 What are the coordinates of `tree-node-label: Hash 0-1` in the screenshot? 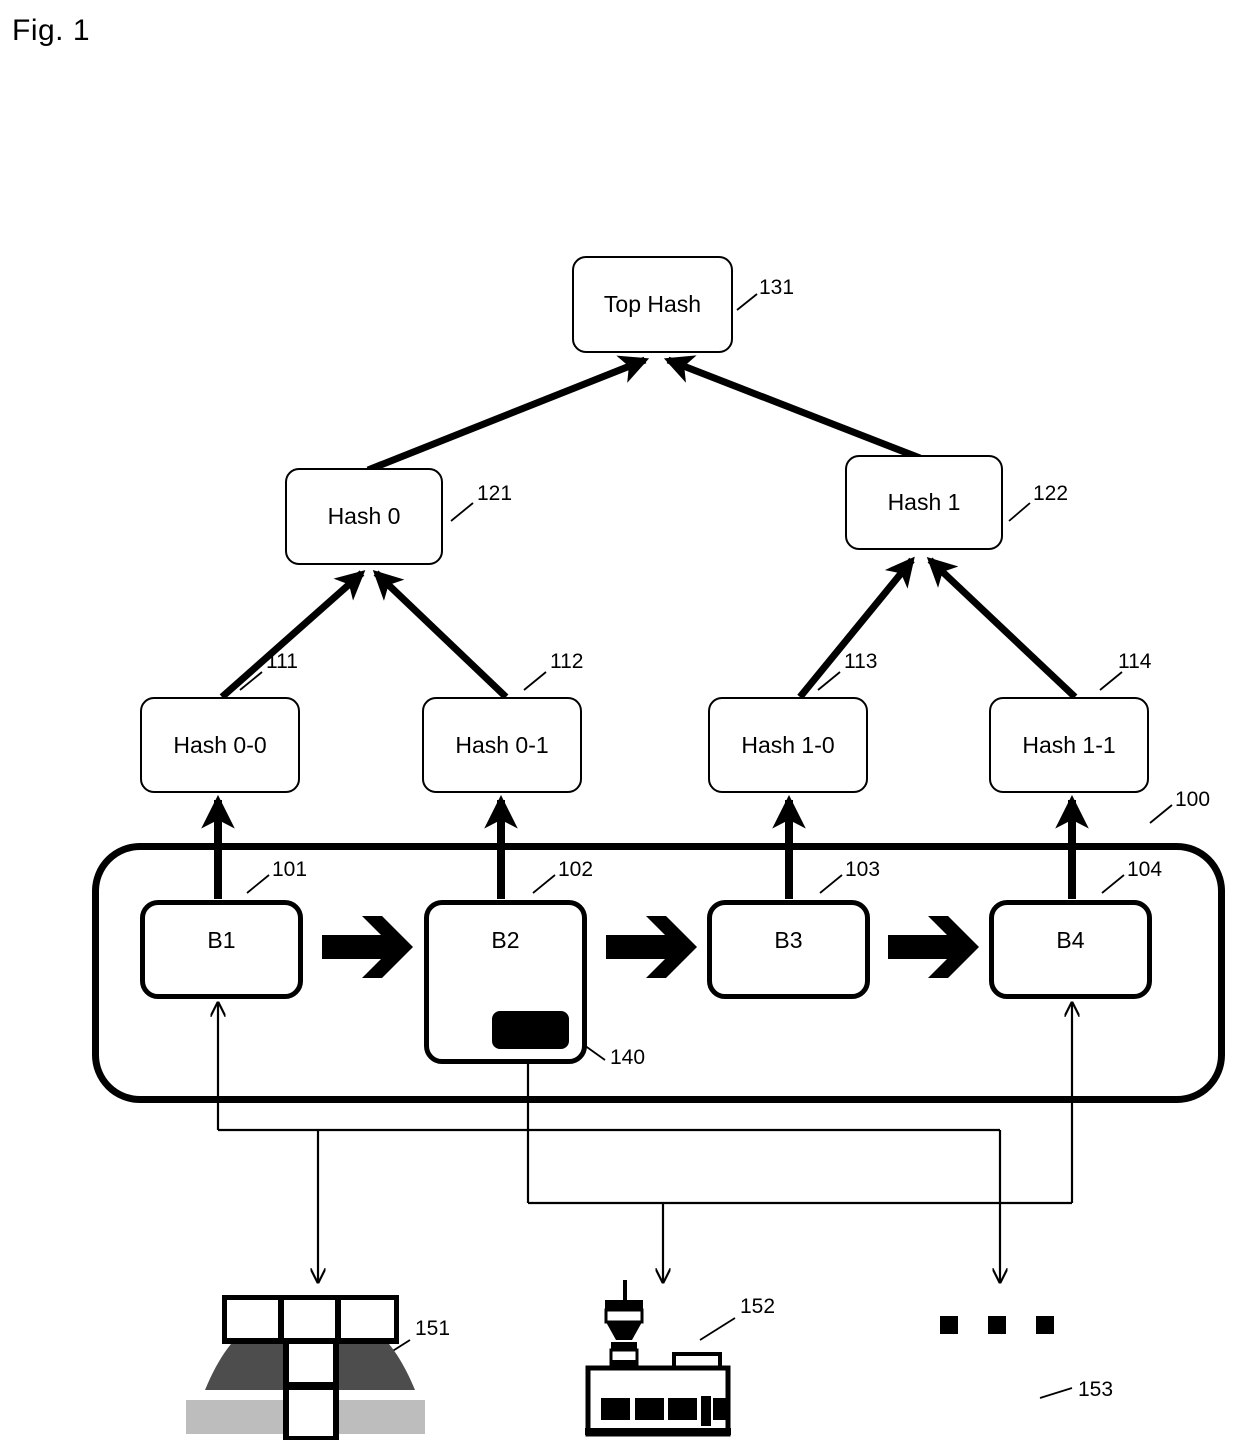 It's located at (502, 744).